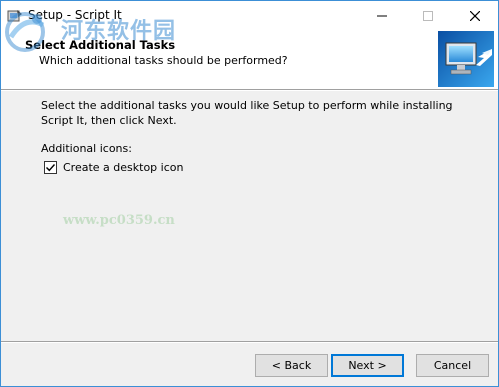 This screenshot has width=499, height=387. What do you see at coordinates (249, 90) in the screenshot?
I see `header-divider-highlight` at bounding box center [249, 90].